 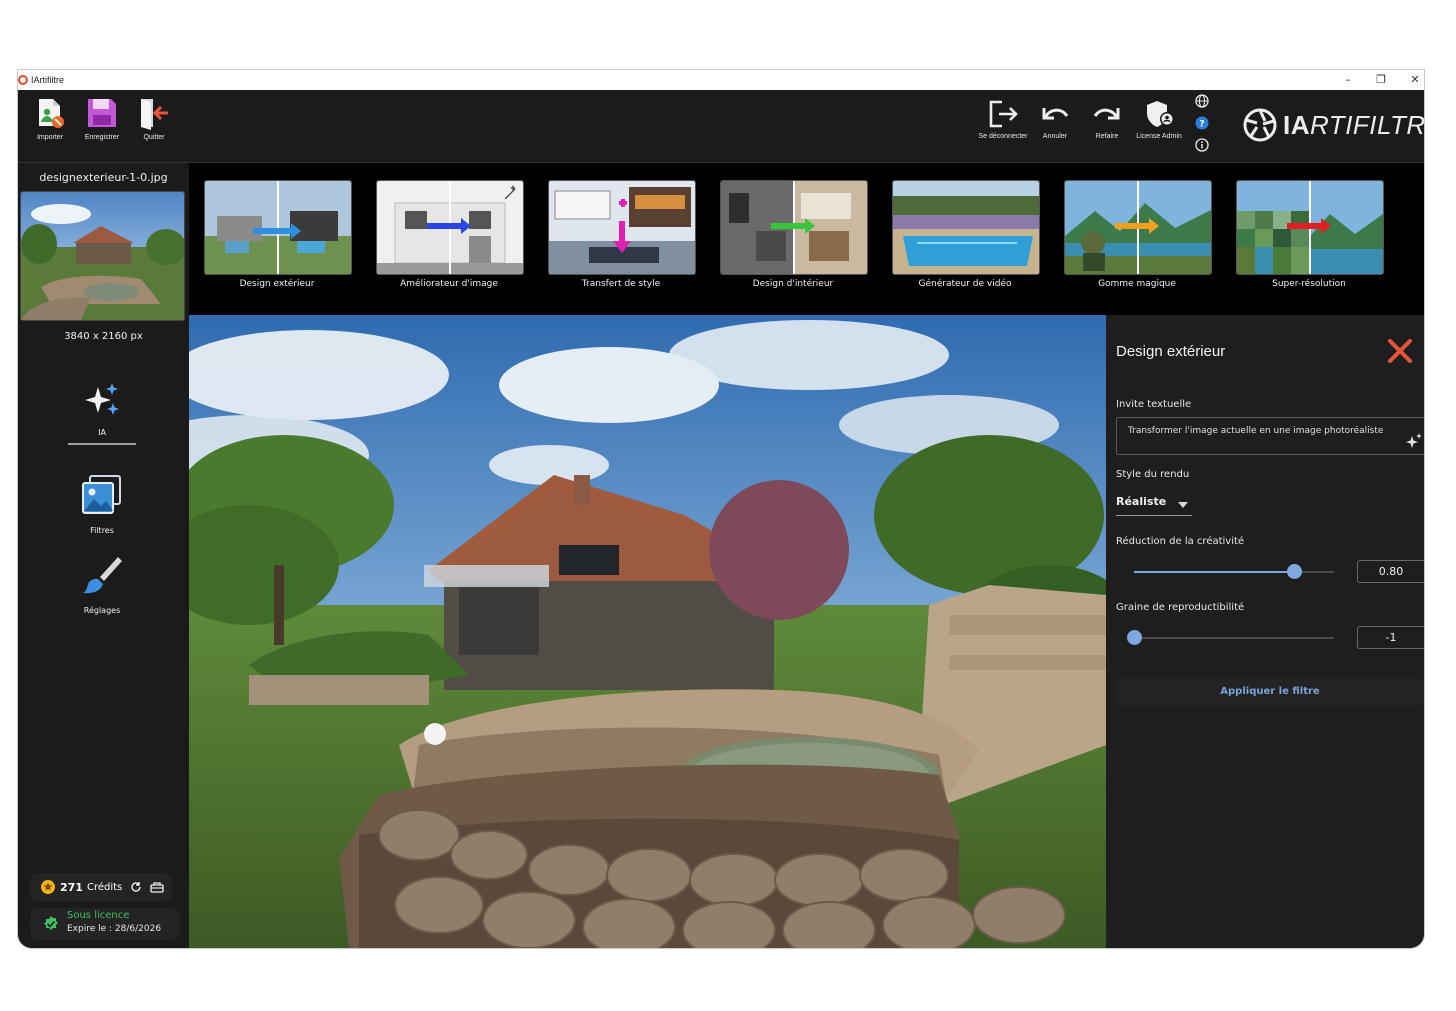 What do you see at coordinates (102, 113) in the screenshot?
I see `floppy-disk-icon` at bounding box center [102, 113].